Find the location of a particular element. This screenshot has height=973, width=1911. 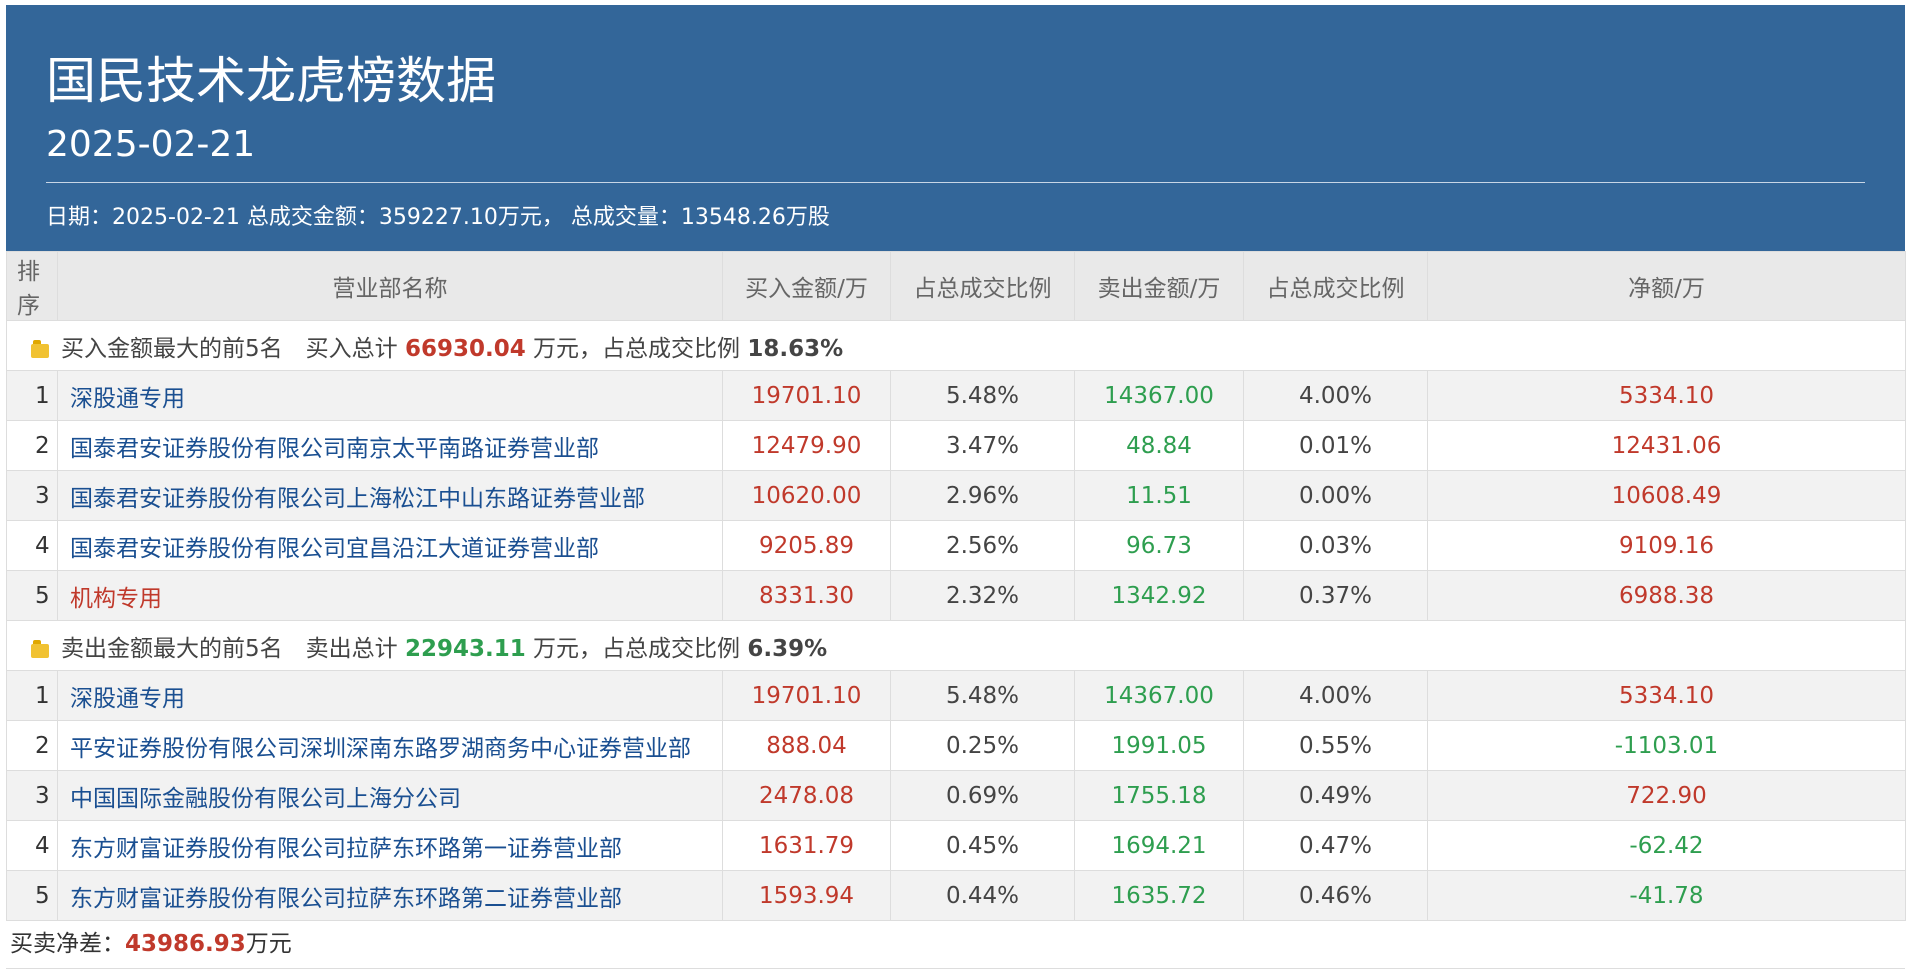

buy-amount: 9205.89 is located at coordinates (806, 545).